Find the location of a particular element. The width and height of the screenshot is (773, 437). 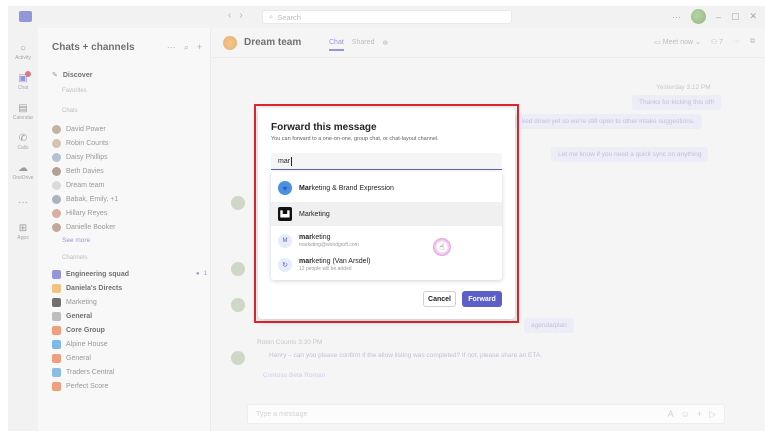

suggestion-label: Marketing is located at coordinates (314, 214).